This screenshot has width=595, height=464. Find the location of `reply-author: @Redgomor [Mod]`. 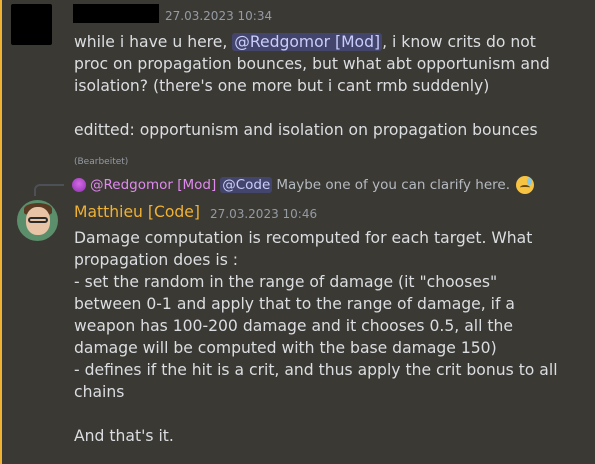

reply-author: @Redgomor [Mod] is located at coordinates (153, 185).